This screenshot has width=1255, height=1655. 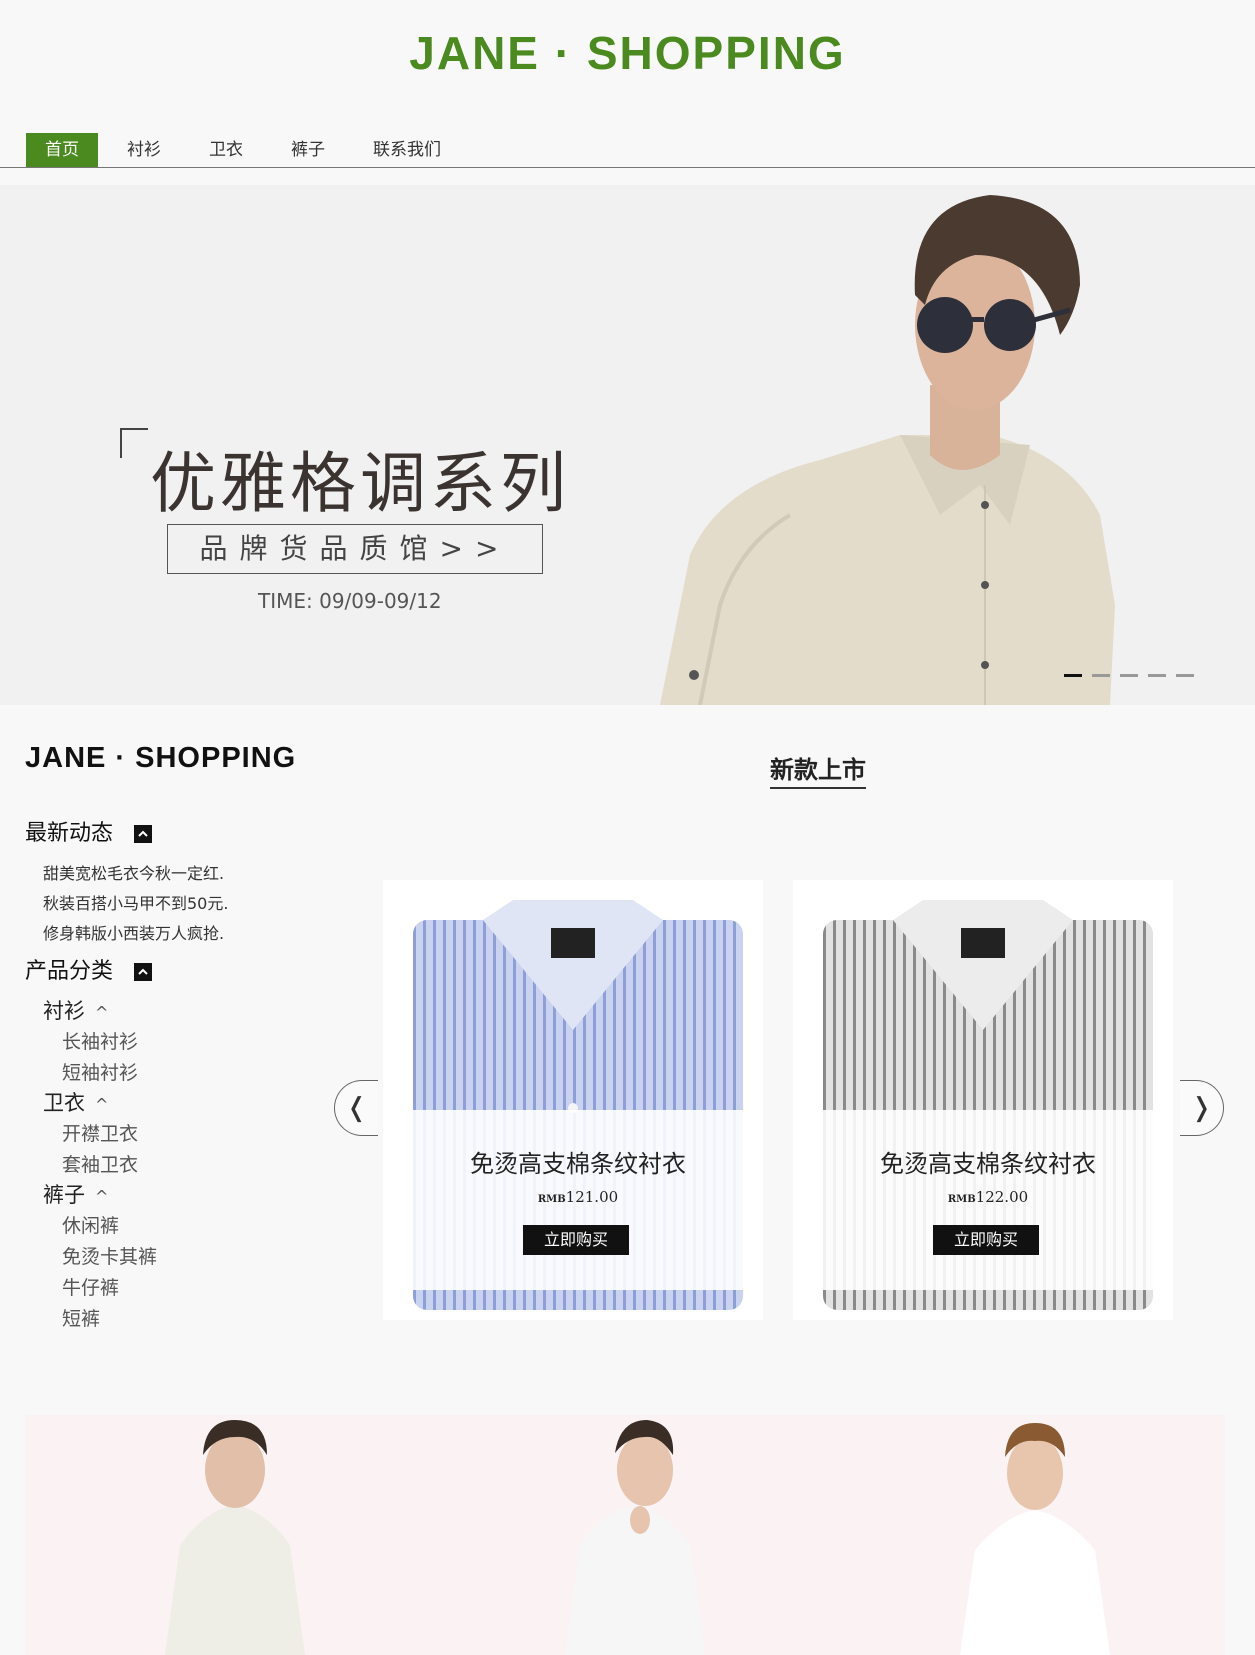 I want to click on subcategory-item: 免烫卡其裤, so click(x=109, y=1255).